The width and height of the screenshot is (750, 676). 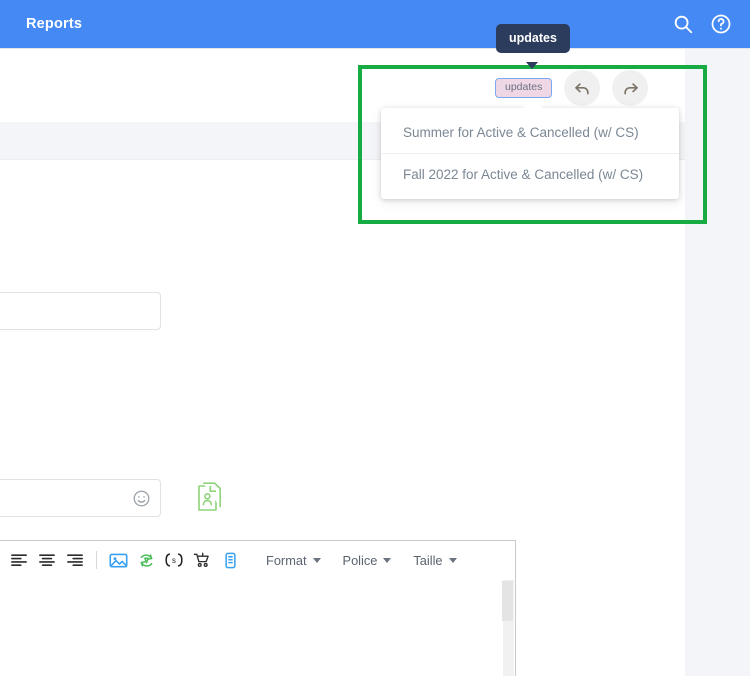 I want to click on page-title: Reports, so click(x=54, y=24).